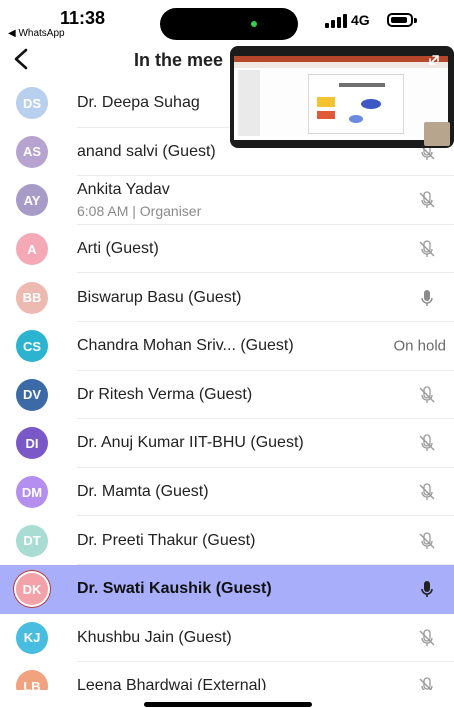  I want to click on participant-status: On hold, so click(419, 346).